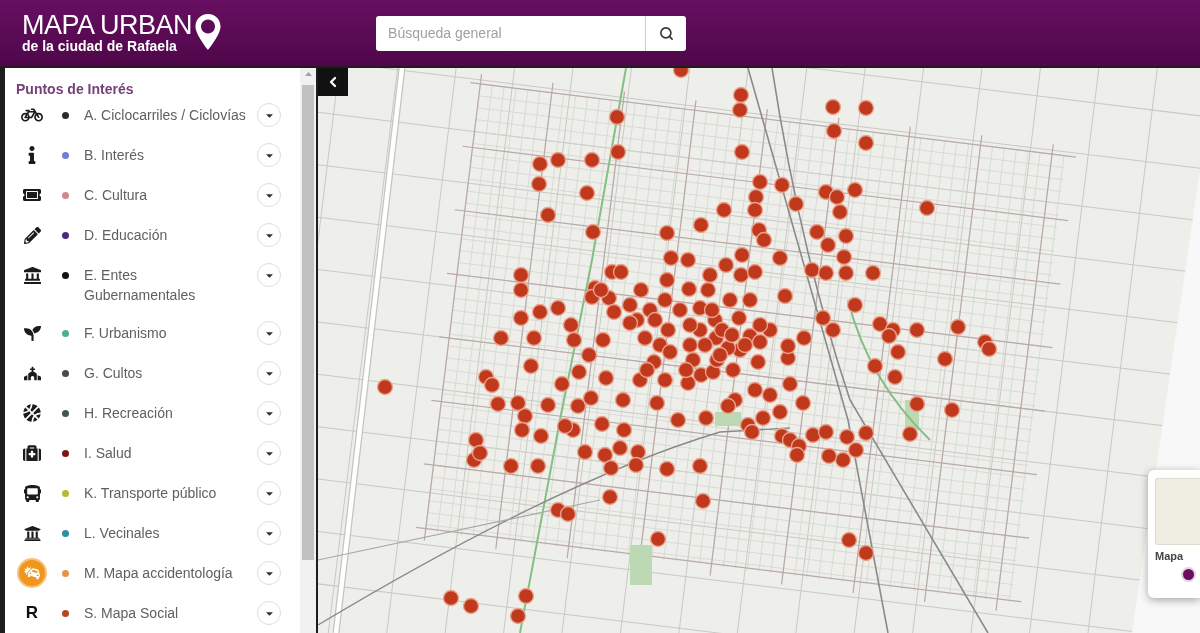 Image resolution: width=1200 pixels, height=633 pixels. I want to click on search-icon, so click(666, 33).